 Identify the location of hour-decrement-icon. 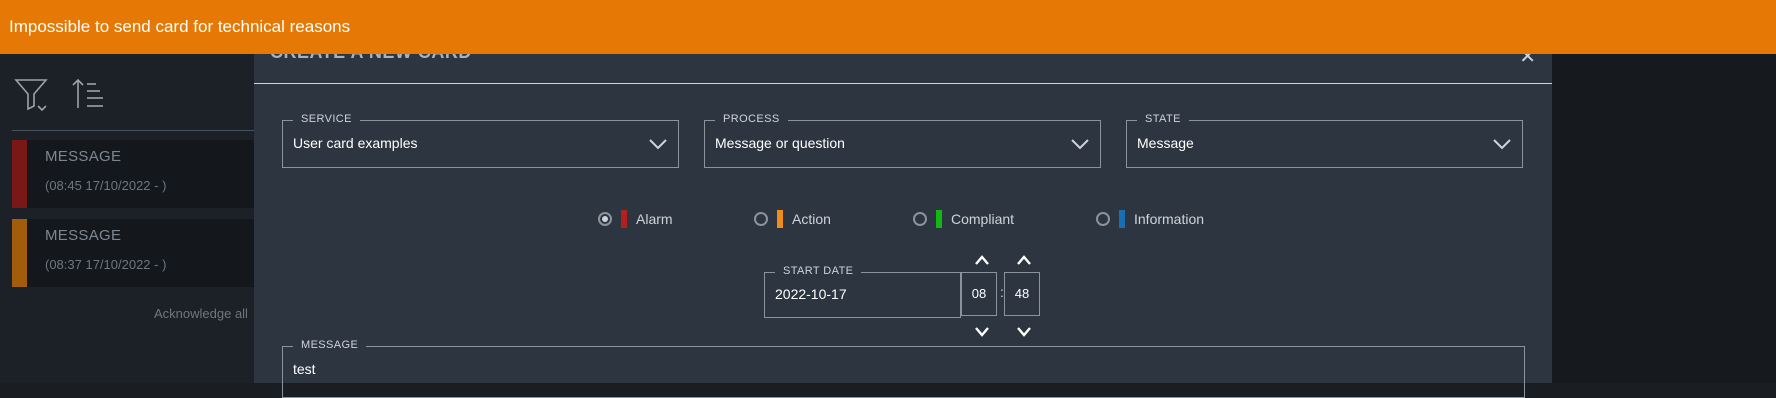
(982, 332).